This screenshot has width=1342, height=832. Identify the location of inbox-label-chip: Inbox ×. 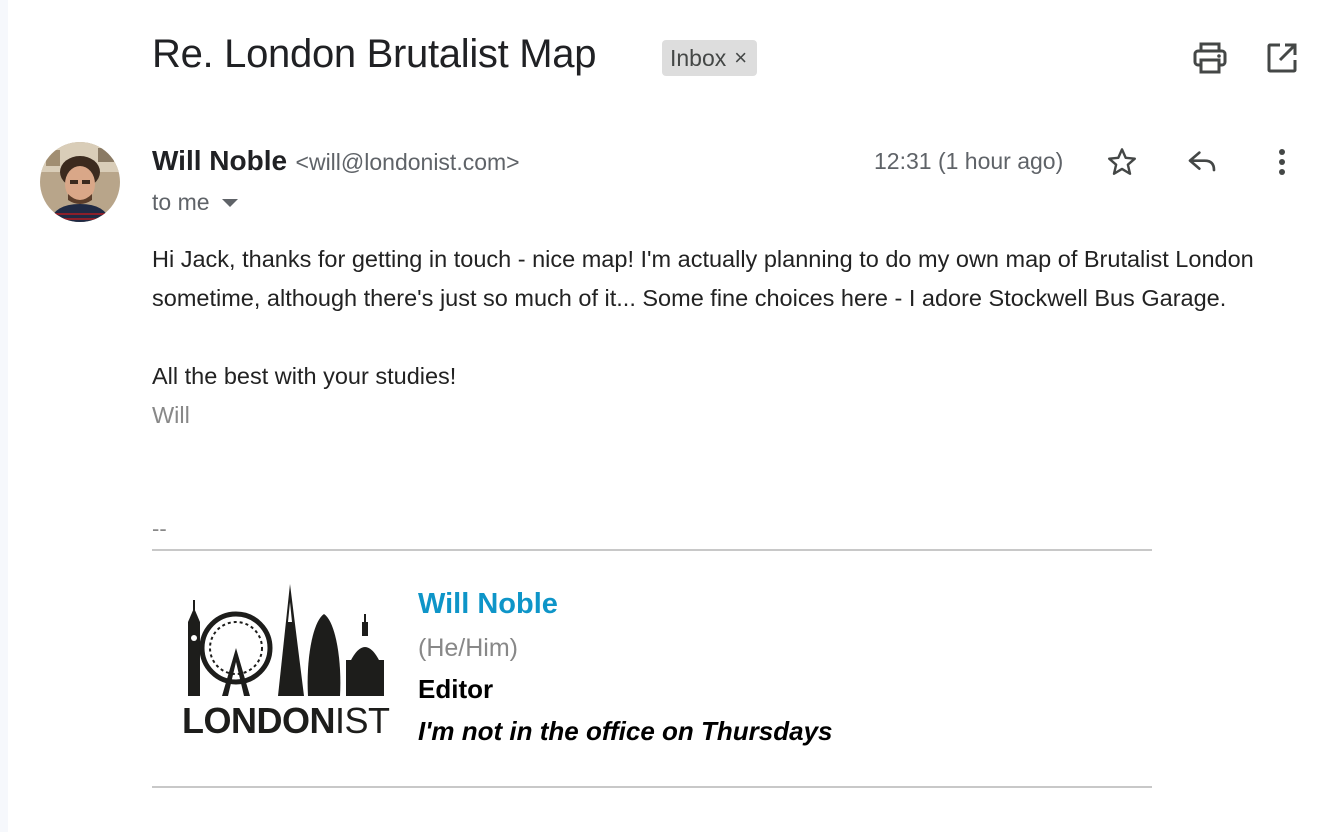
(710, 58).